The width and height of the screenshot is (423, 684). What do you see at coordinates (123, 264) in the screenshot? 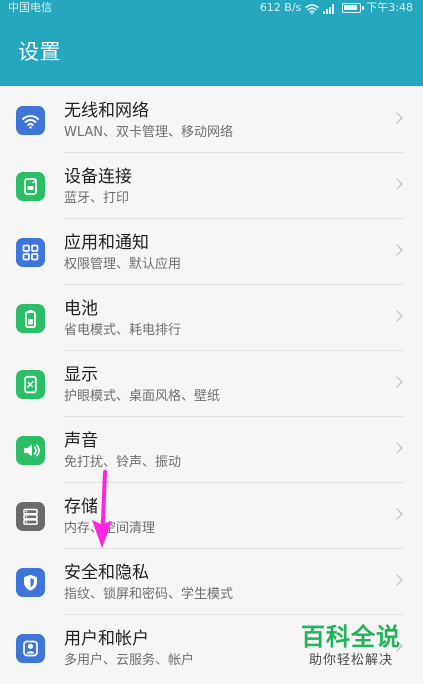
I see `settings-item-subtitle: 权限管理、默认应用` at bounding box center [123, 264].